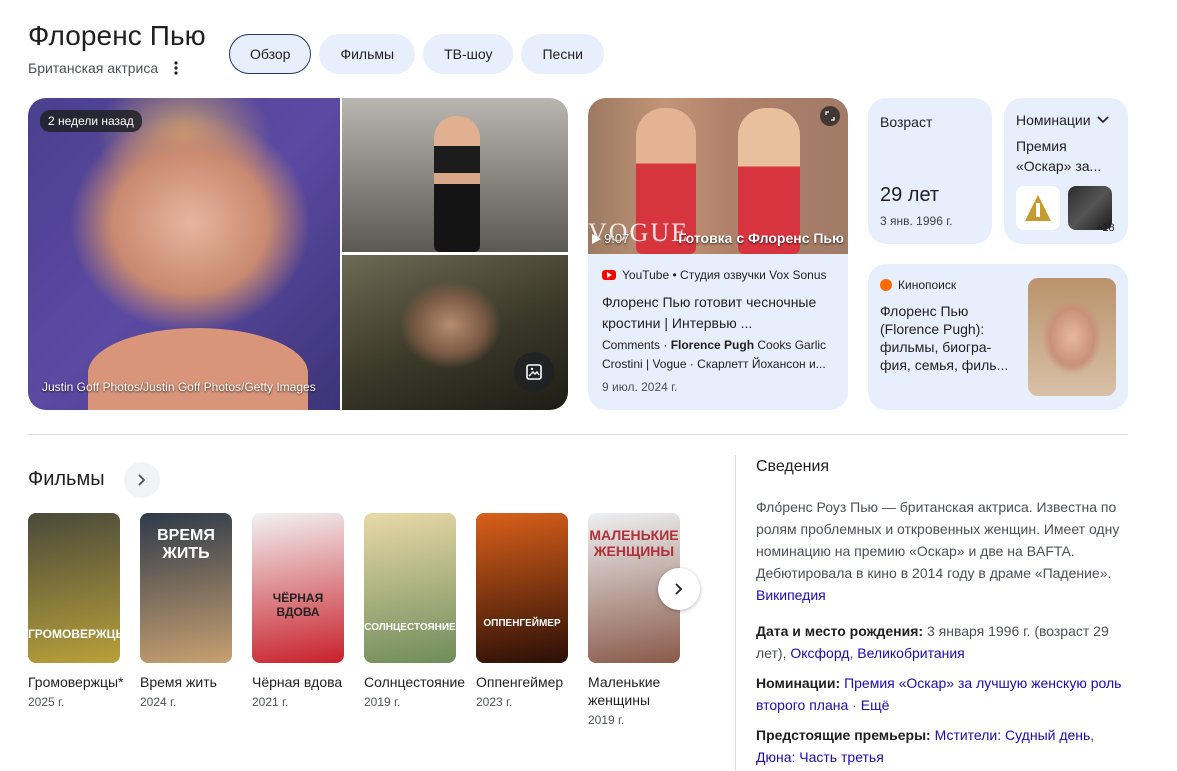 This screenshot has width=1177, height=771. I want to click on video-duration: 9:07, so click(610, 238).